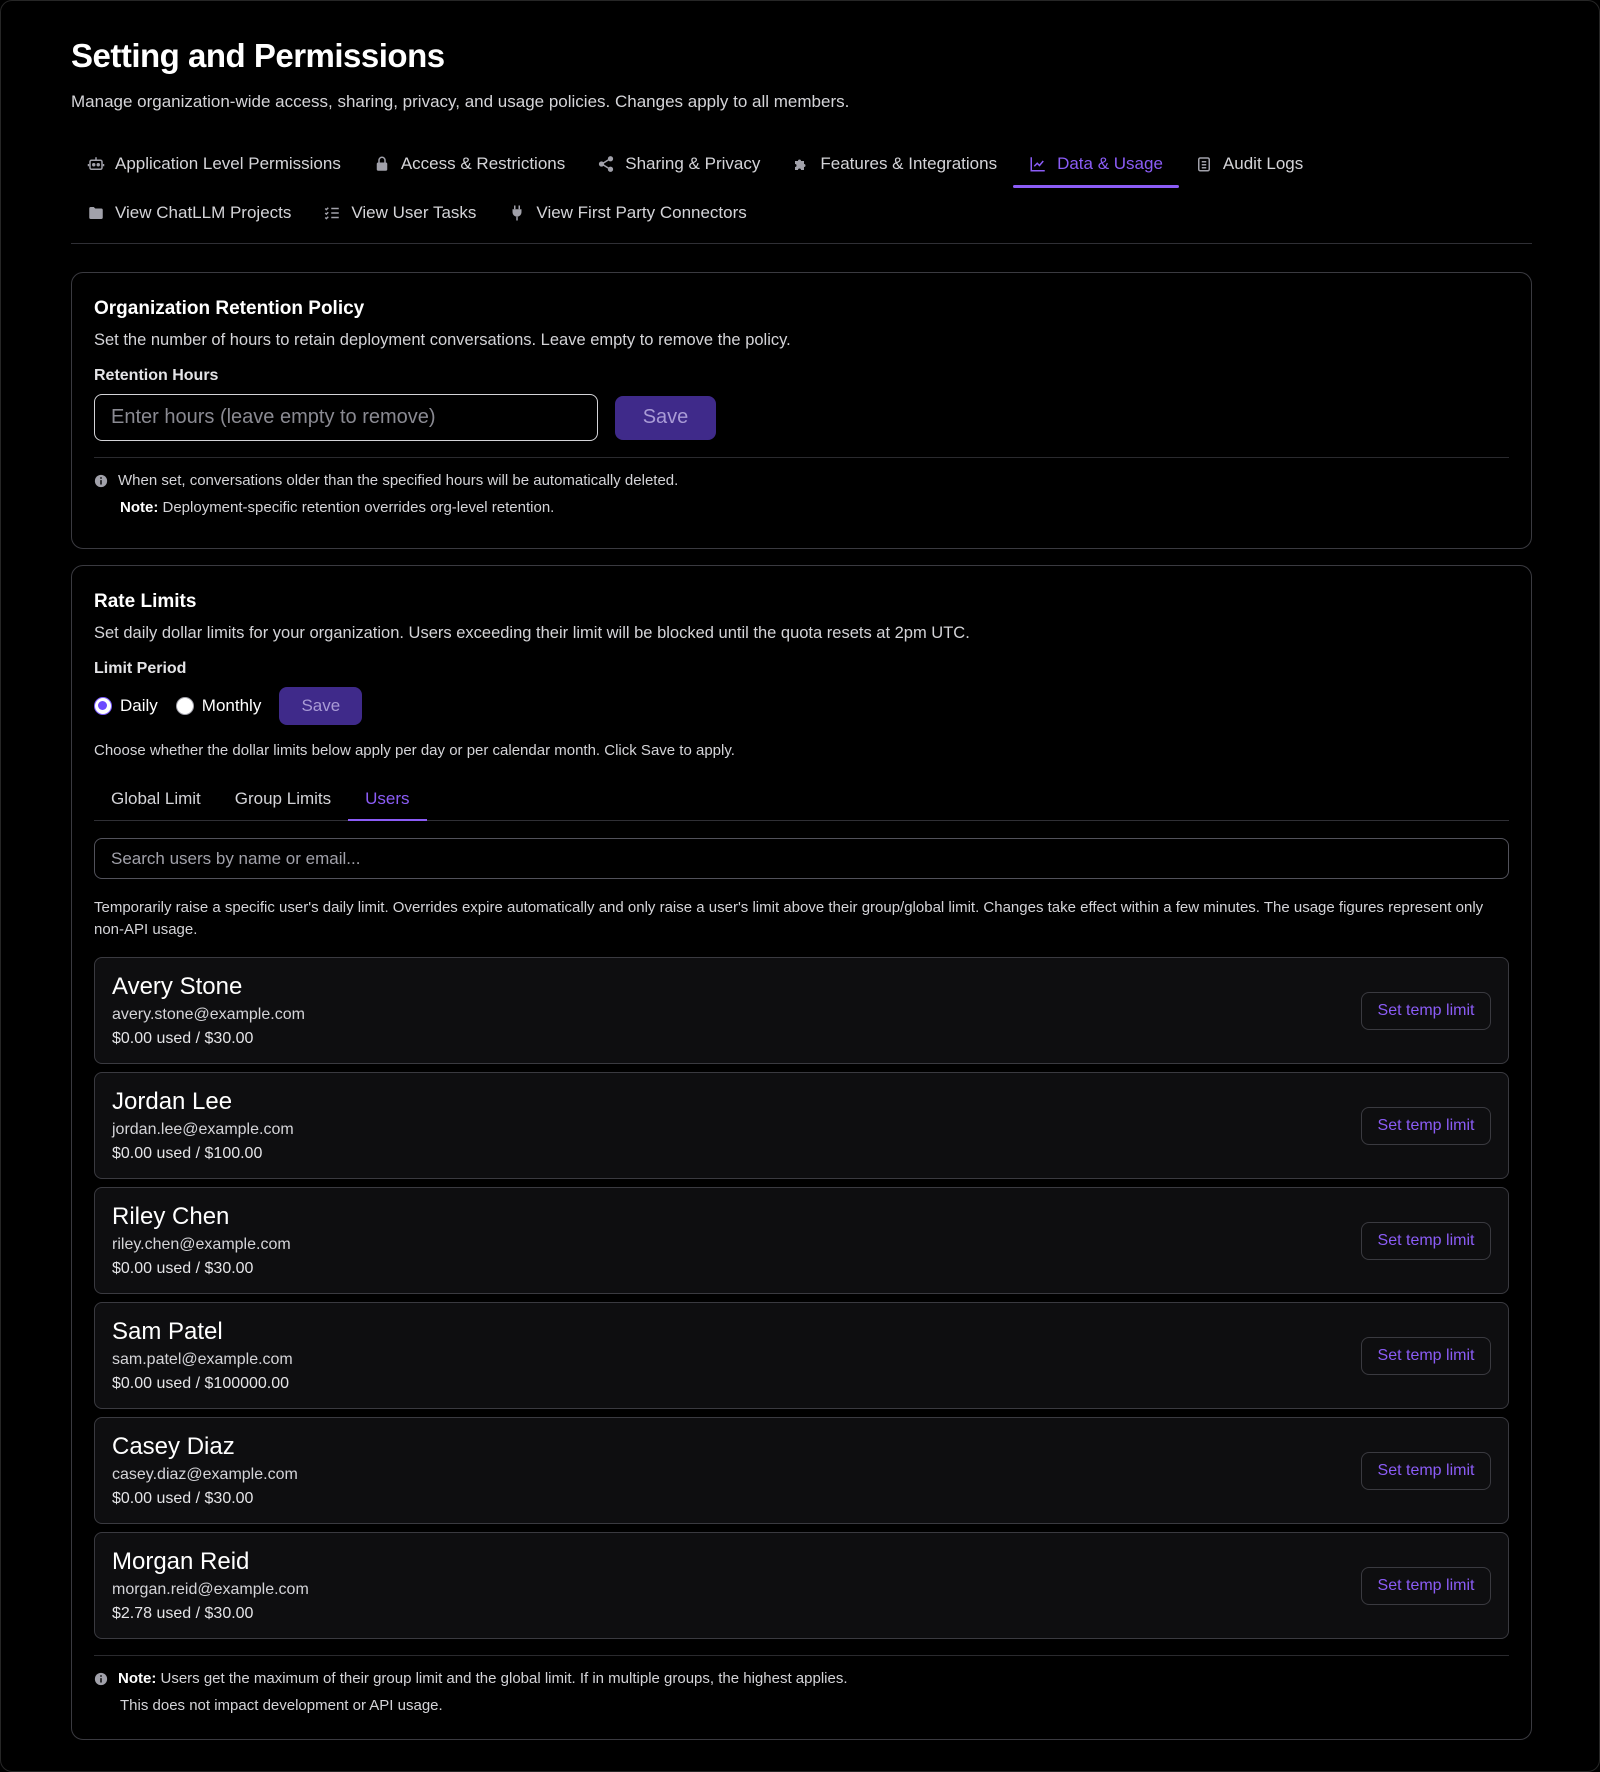  Describe the element at coordinates (258, 55) in the screenshot. I see `page-title: Setting and Permissions` at that location.